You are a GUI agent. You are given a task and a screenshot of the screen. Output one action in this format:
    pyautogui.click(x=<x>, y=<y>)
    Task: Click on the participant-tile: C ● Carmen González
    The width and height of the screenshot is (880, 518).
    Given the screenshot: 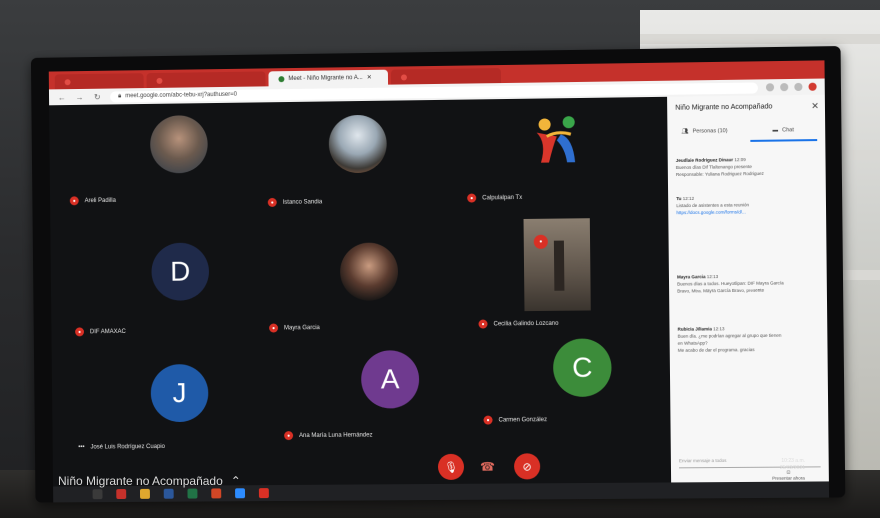 What is the action you would take?
    pyautogui.click(x=570, y=384)
    